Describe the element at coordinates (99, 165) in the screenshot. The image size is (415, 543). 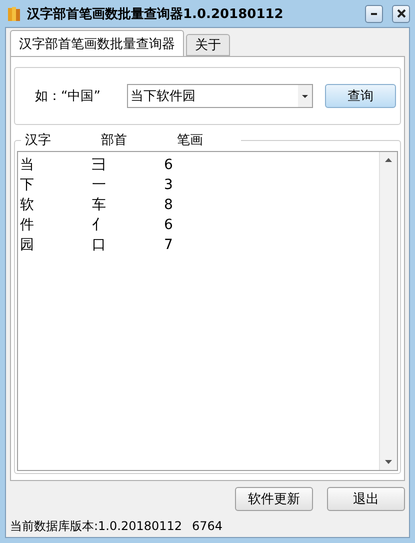
I see `table-cell-text: 彐` at that location.